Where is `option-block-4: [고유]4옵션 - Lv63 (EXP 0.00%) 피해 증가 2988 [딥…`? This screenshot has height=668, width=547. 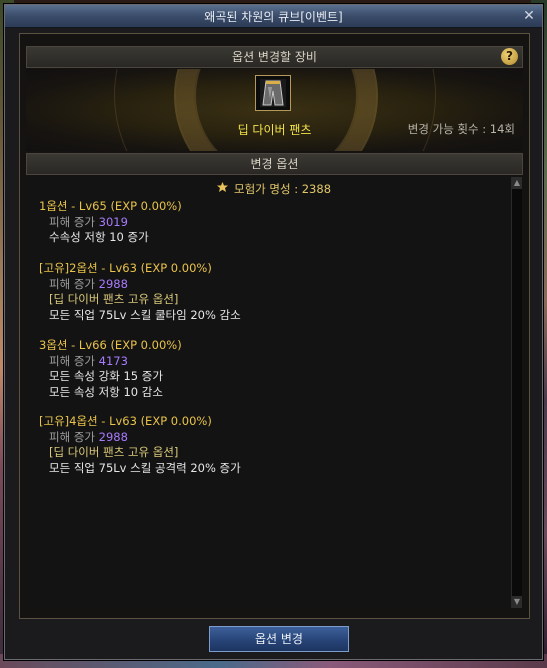 option-block-4: [고유]4옵션 - Lv63 (EXP 0.00%) 피해 증가 2988 [딥… is located at coordinates (140, 445).